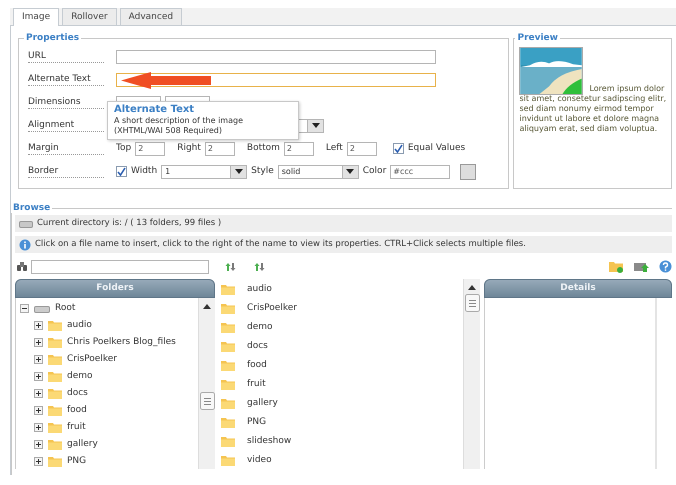 The image size is (676, 485). What do you see at coordinates (374, 171) in the screenshot?
I see `field-label: Color` at bounding box center [374, 171].